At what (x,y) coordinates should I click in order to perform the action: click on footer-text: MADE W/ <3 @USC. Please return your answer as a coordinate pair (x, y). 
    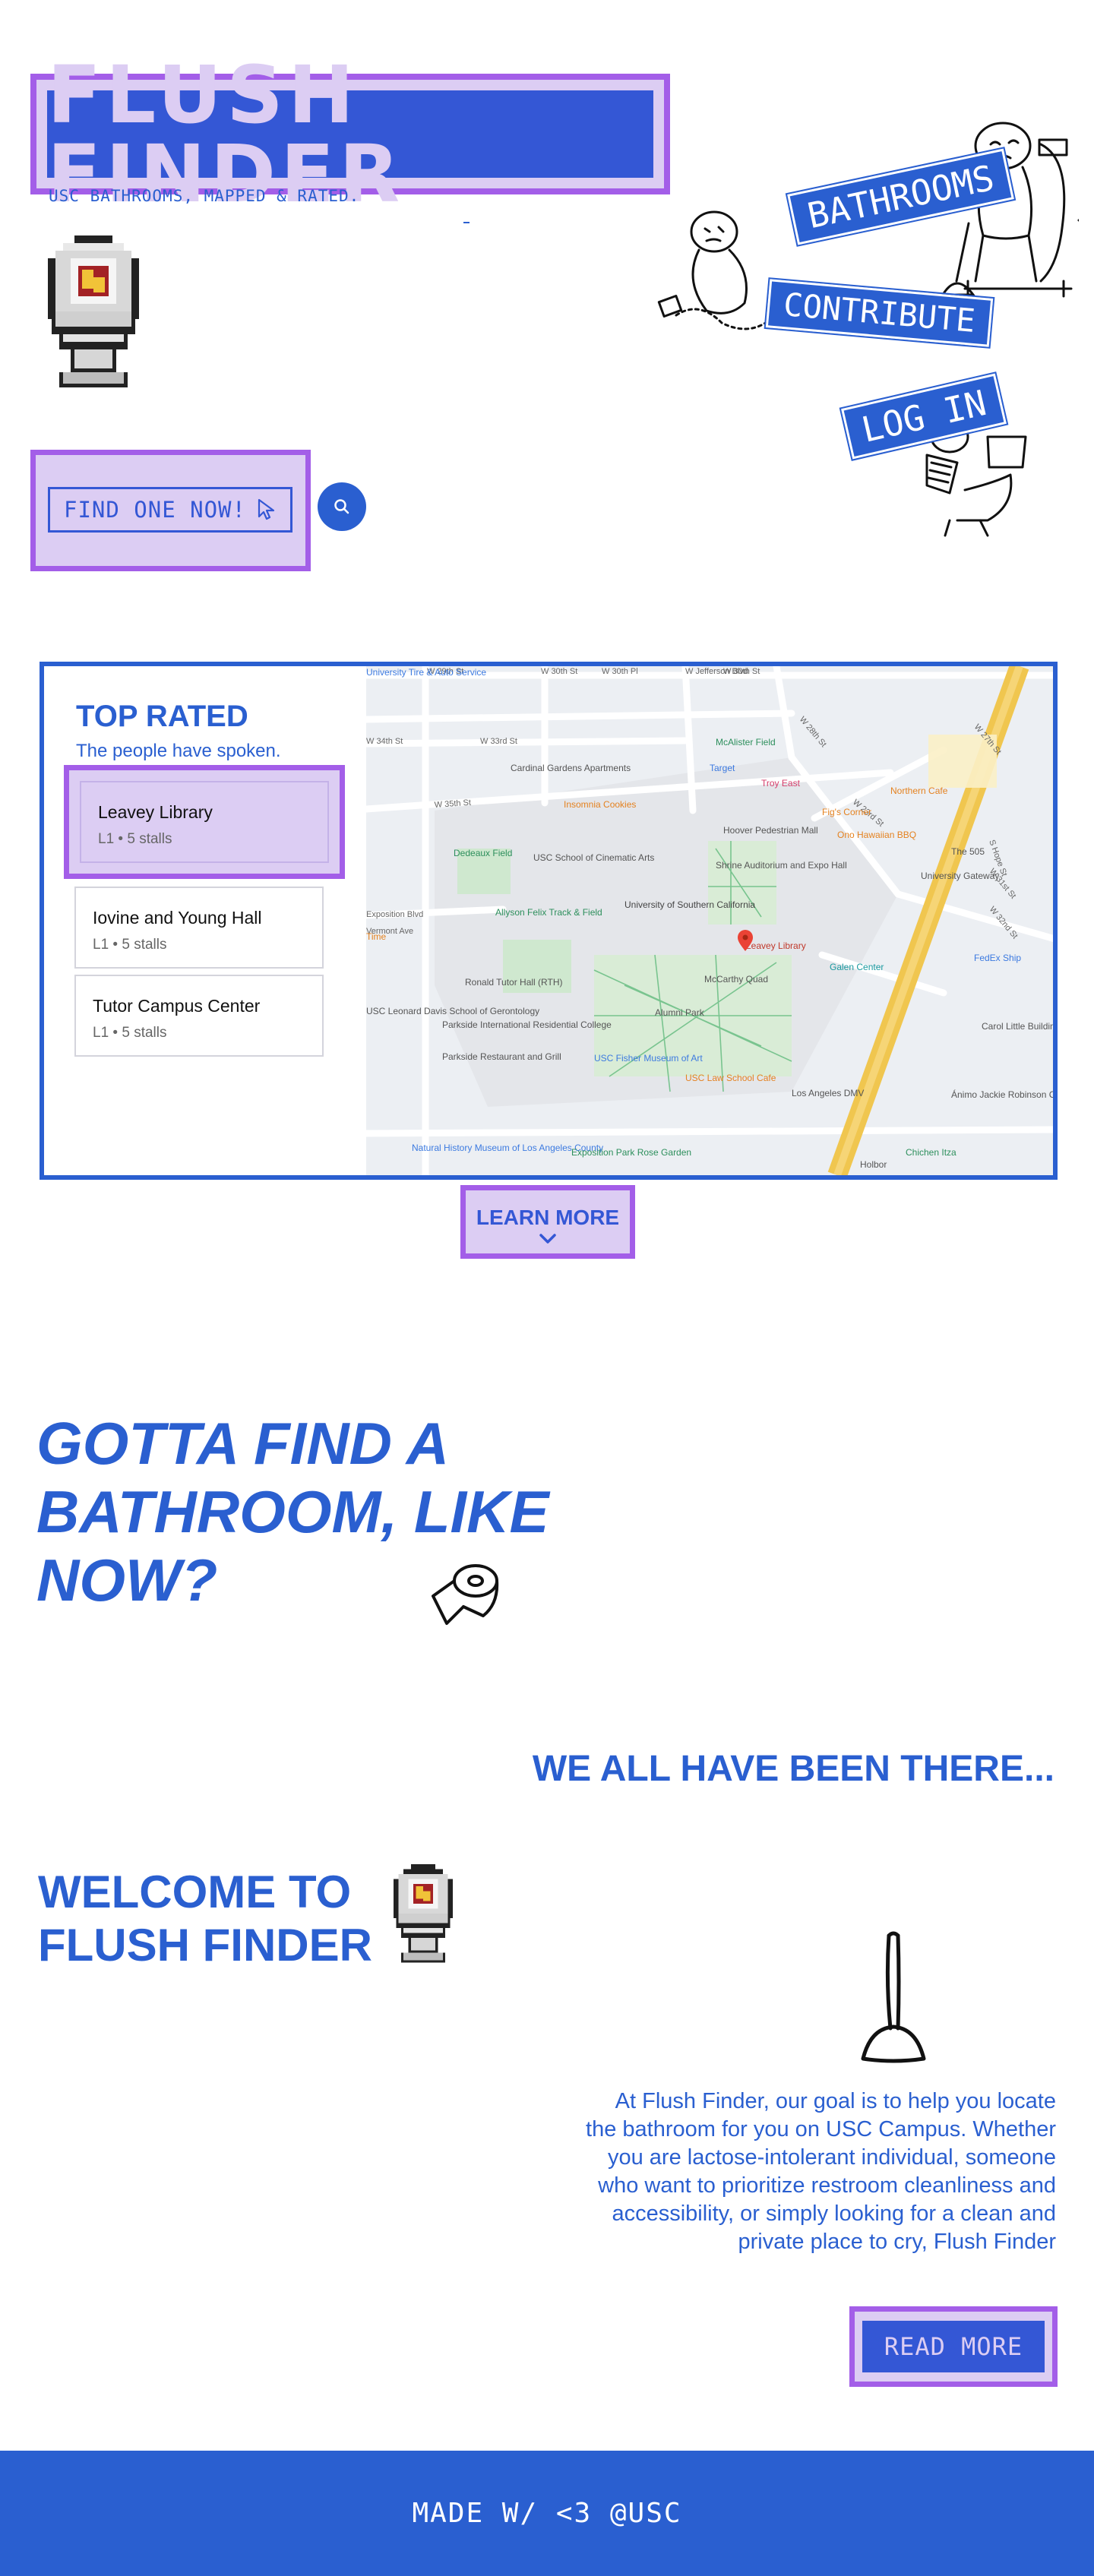
    Looking at the image, I should click on (547, 2513).